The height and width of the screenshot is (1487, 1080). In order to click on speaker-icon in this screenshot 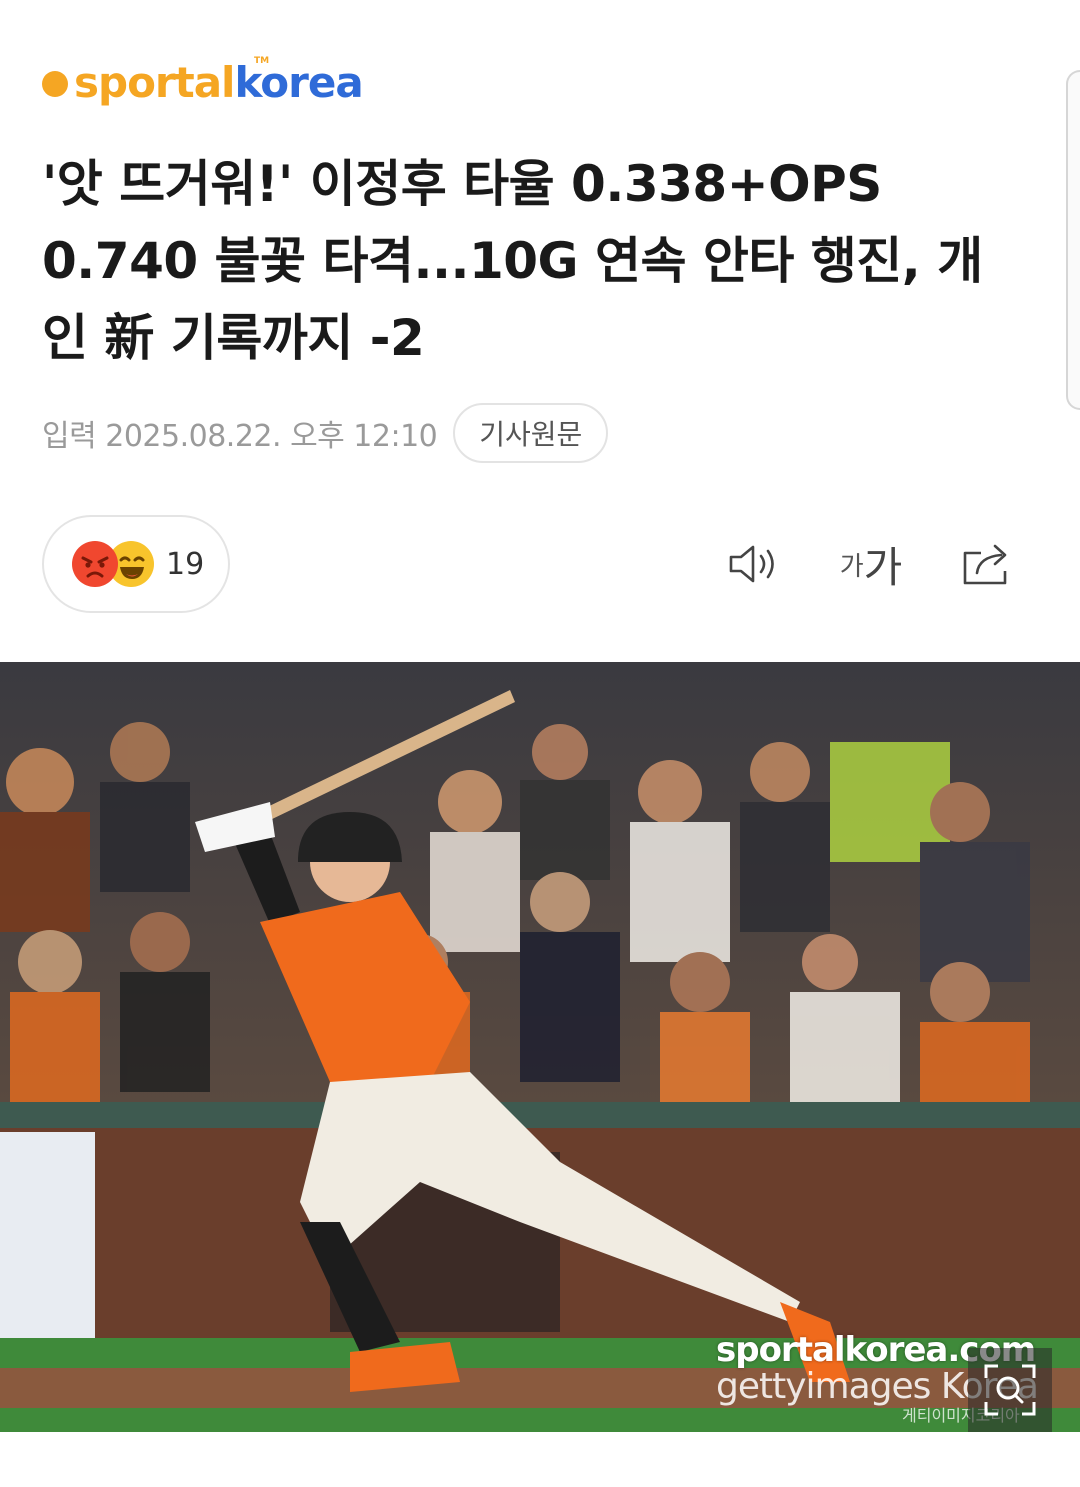, I will do `click(751, 564)`.